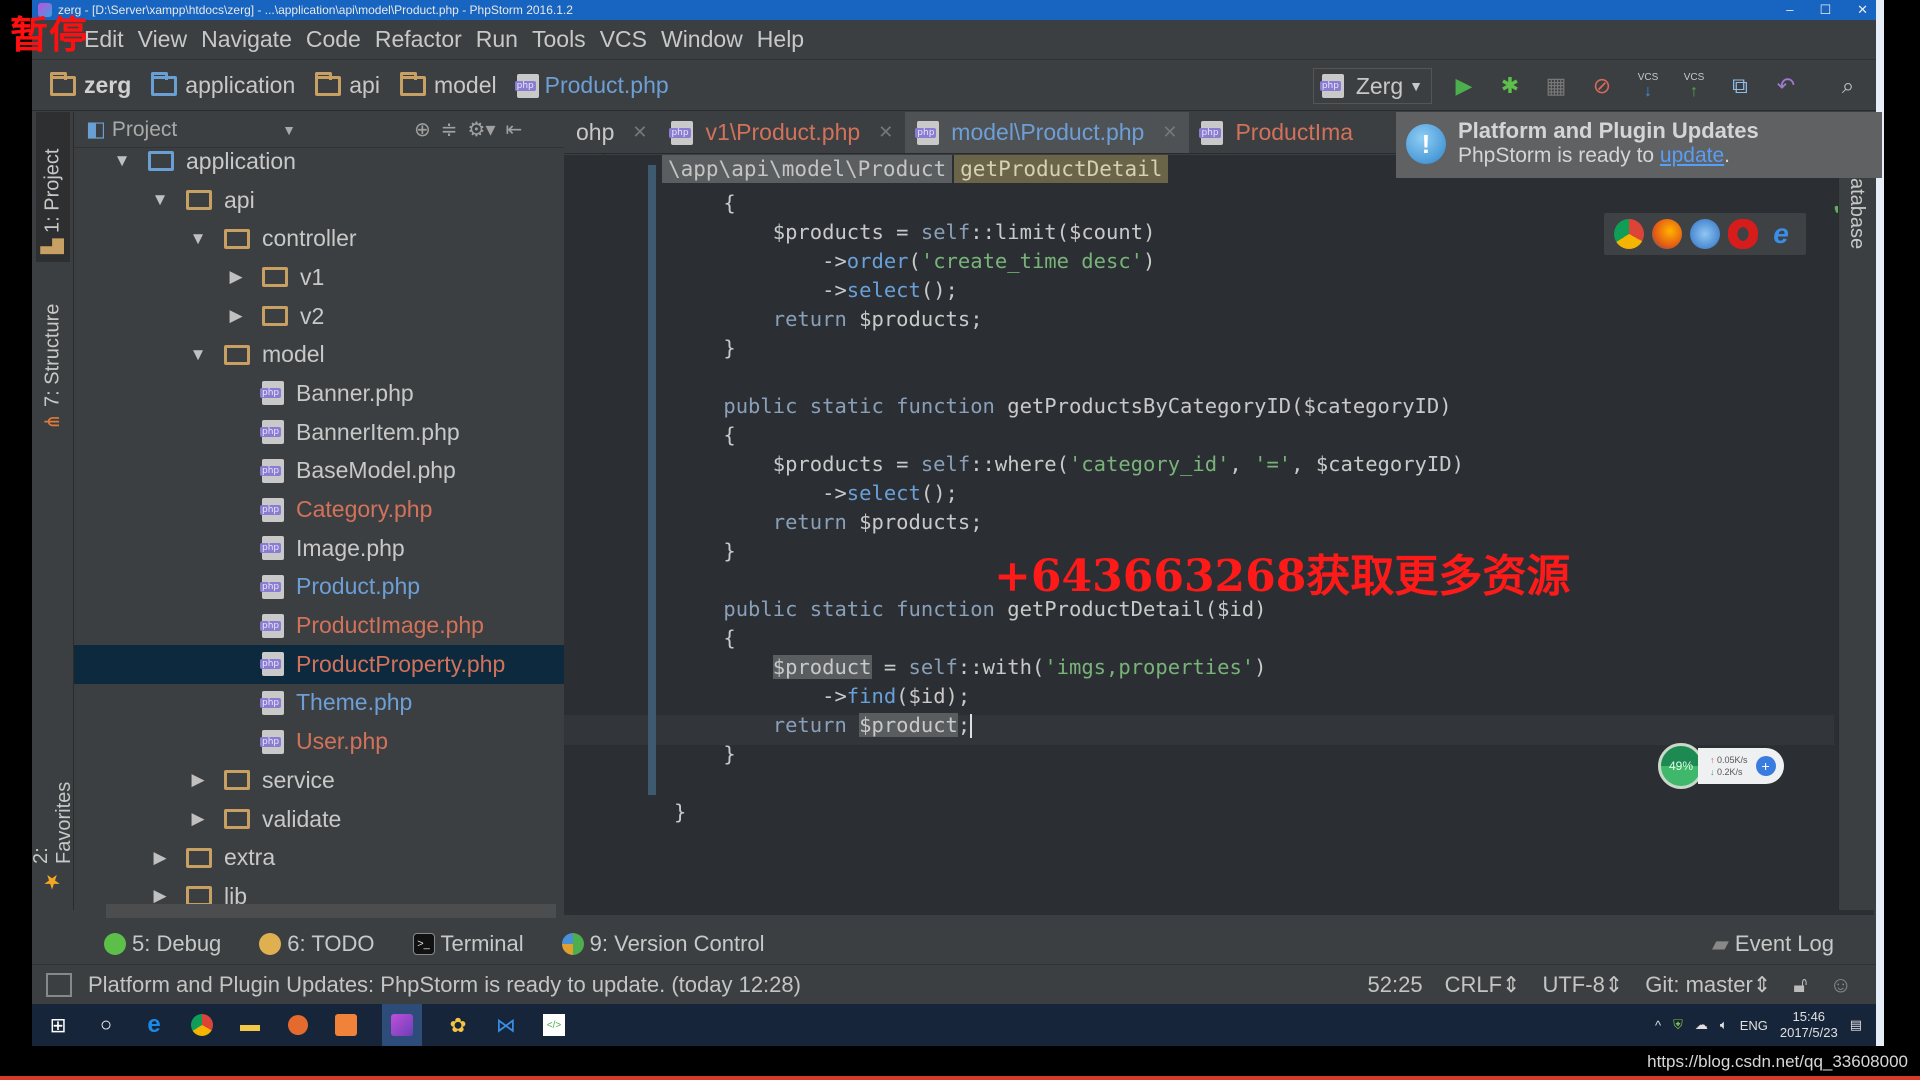  What do you see at coordinates (339, 316) in the screenshot?
I see `tree-item: ▶ v2` at bounding box center [339, 316].